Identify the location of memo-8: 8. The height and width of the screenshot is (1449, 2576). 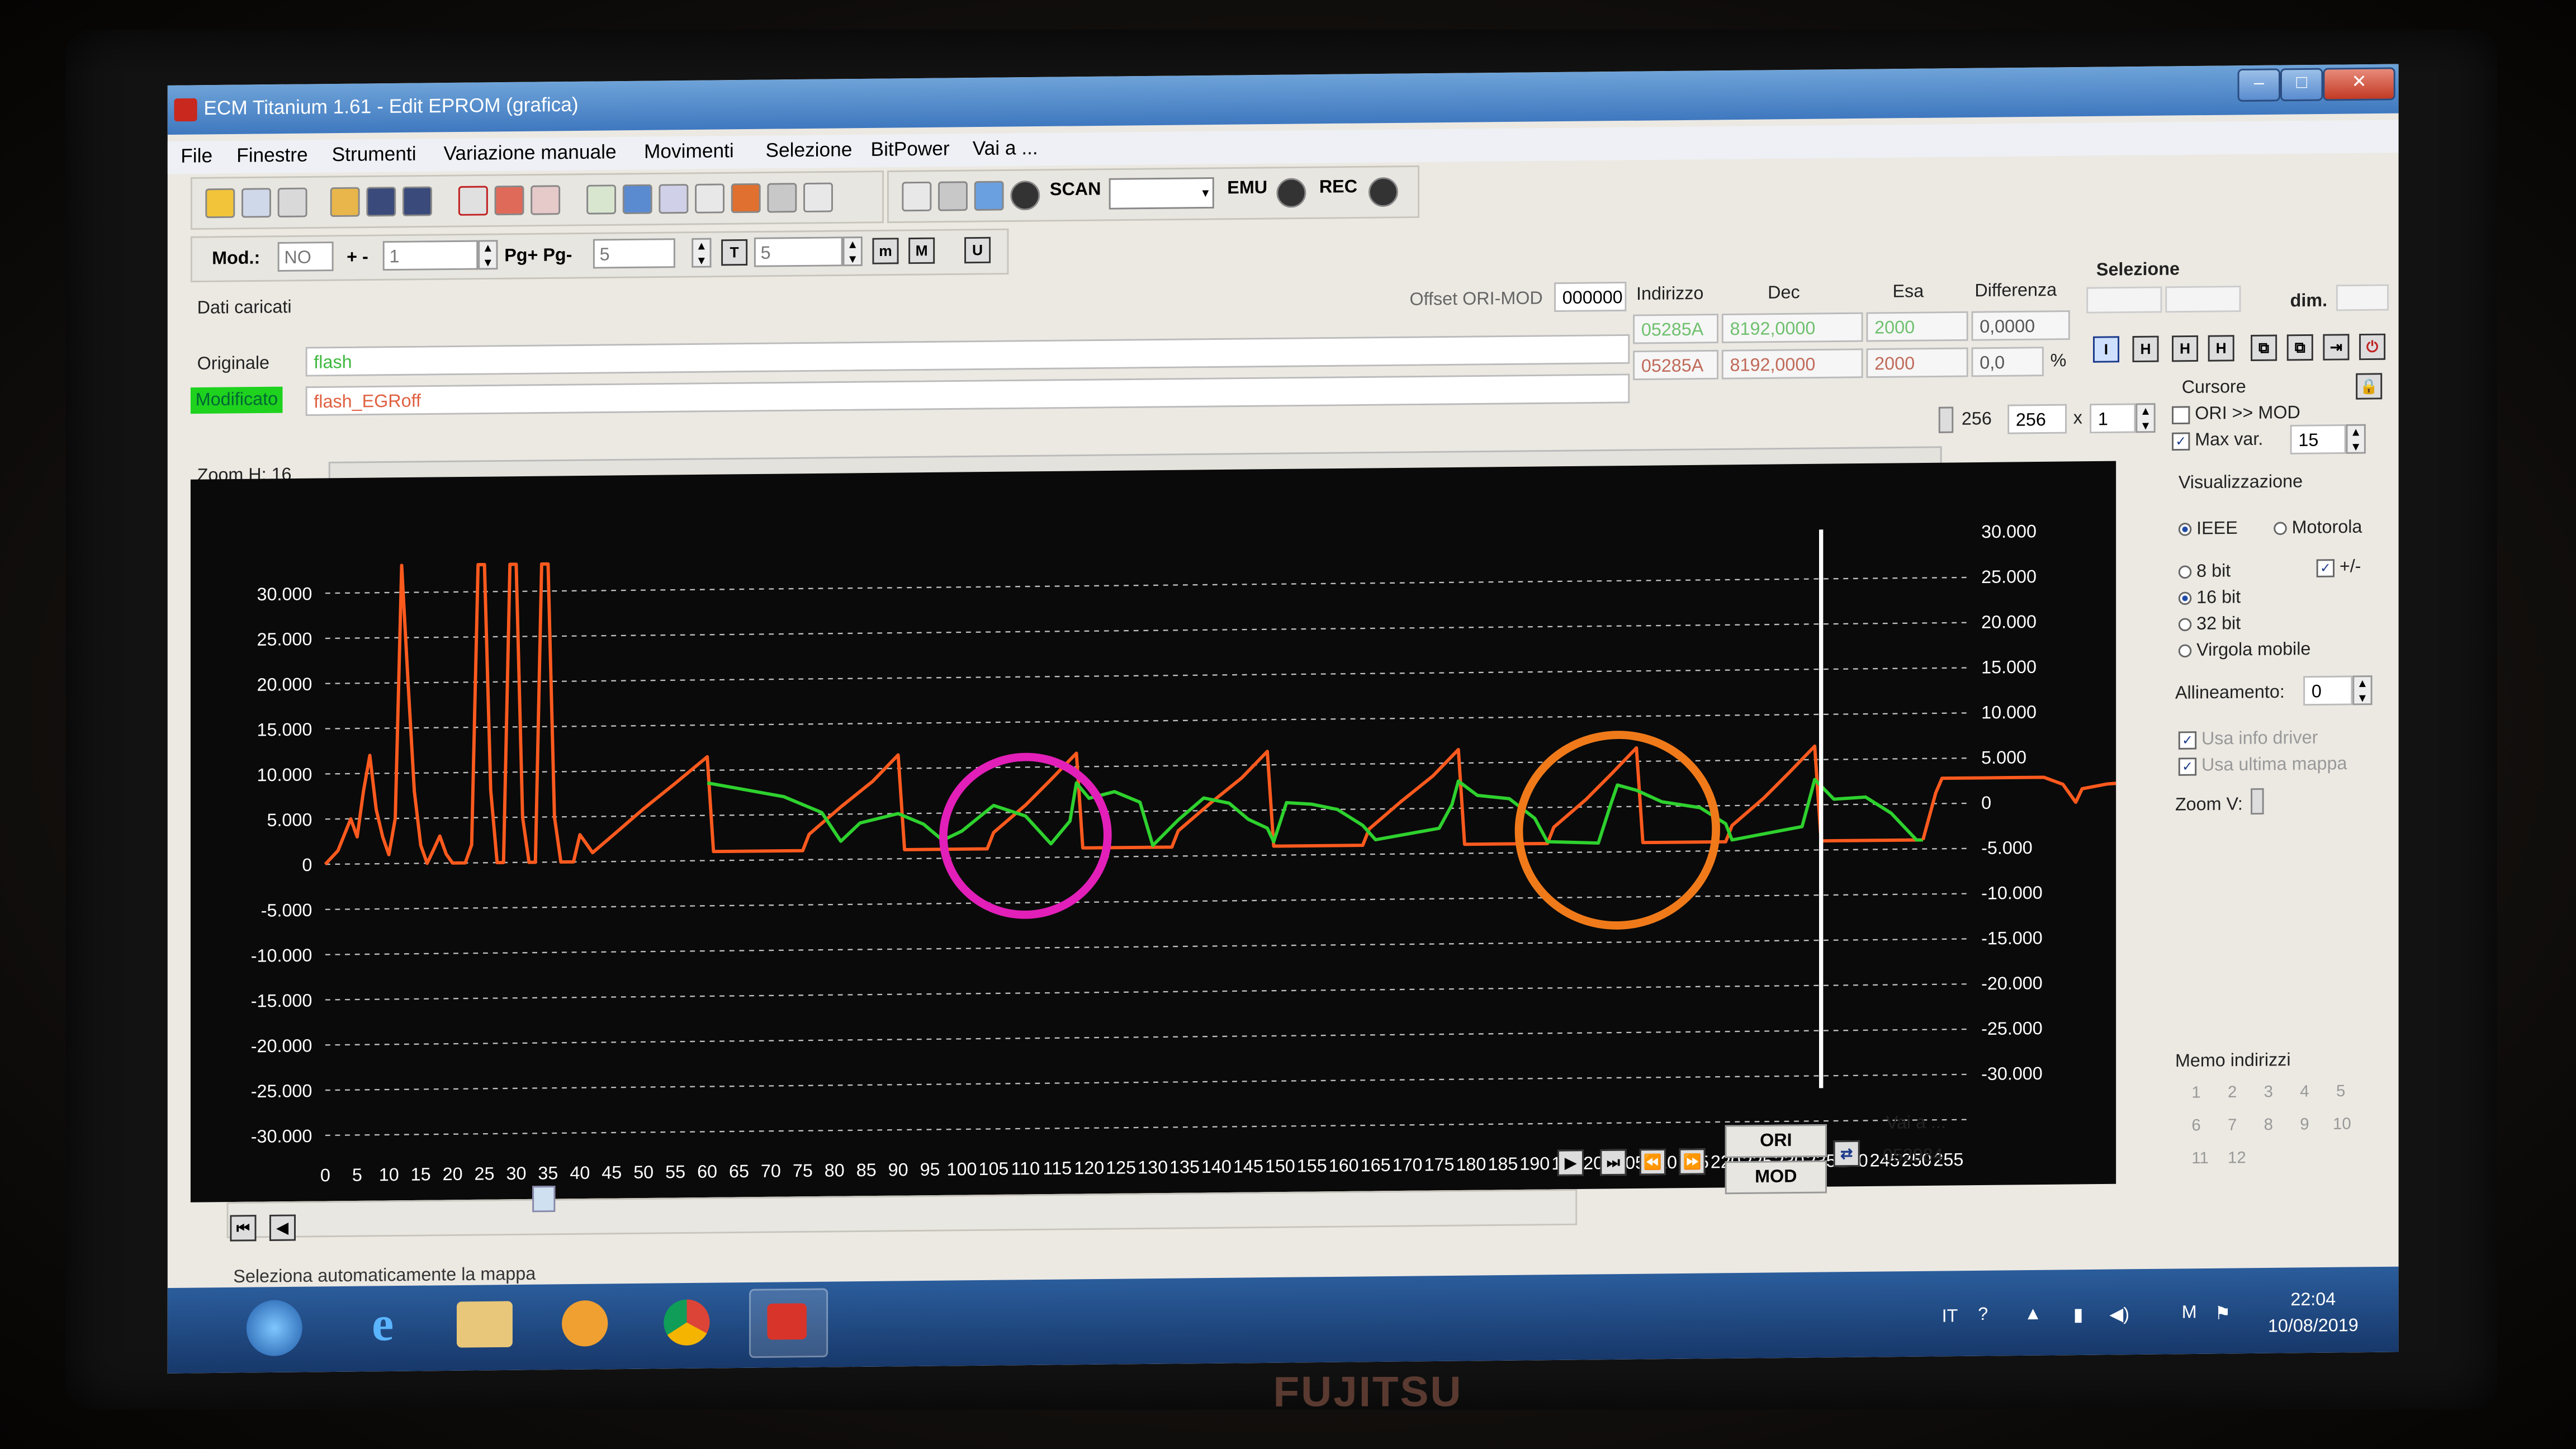
(2268, 1125).